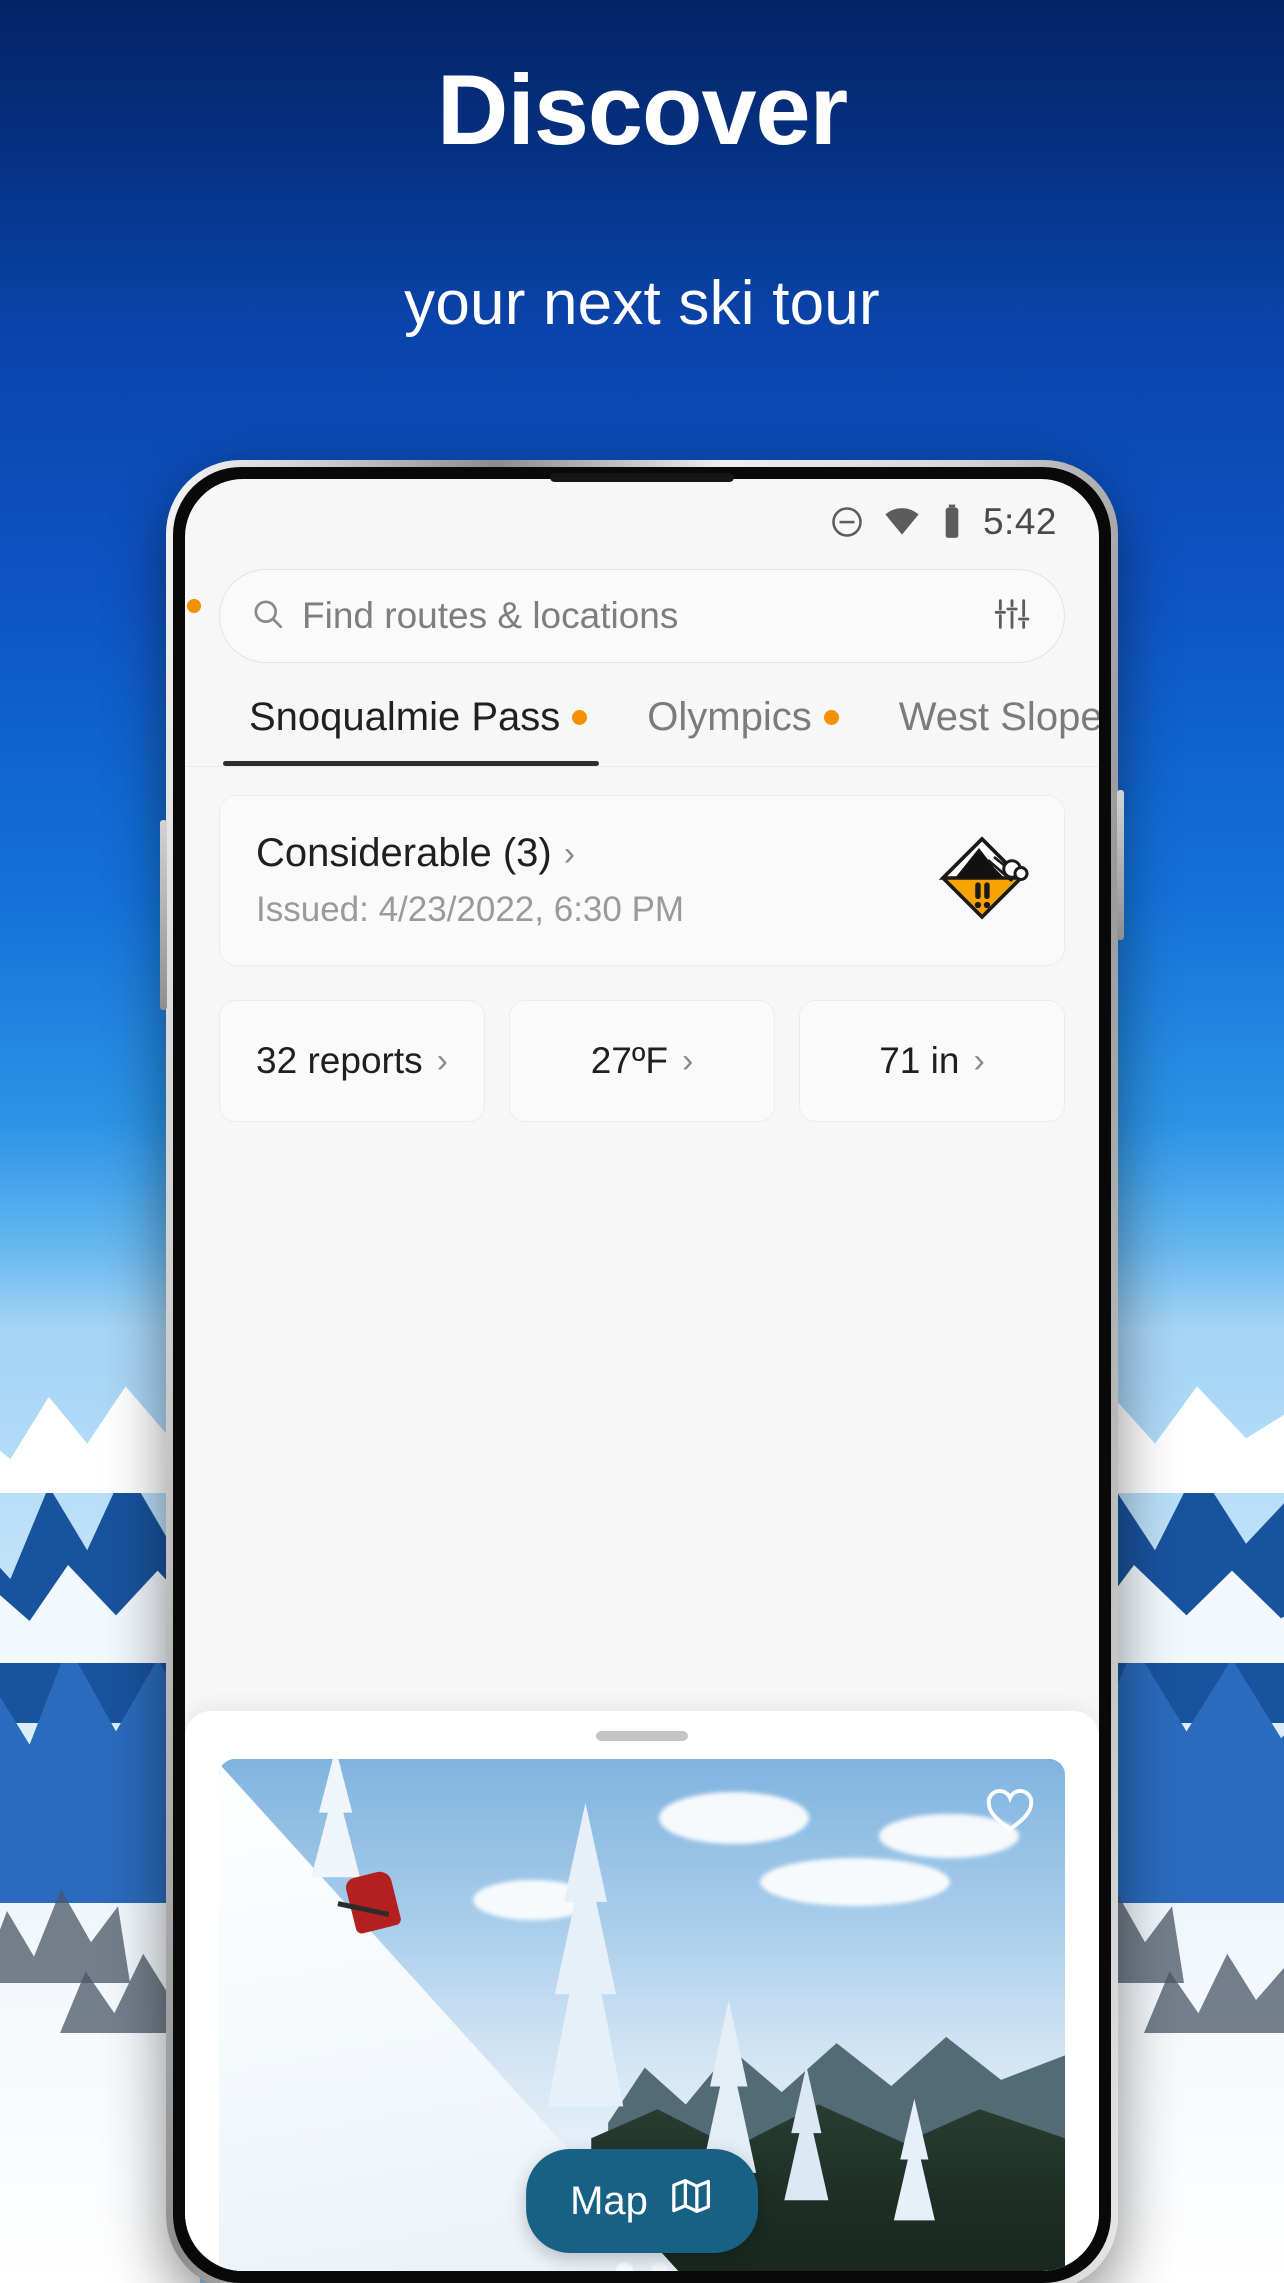  I want to click on tab-label: Snoqualmie Pass, so click(405, 717).